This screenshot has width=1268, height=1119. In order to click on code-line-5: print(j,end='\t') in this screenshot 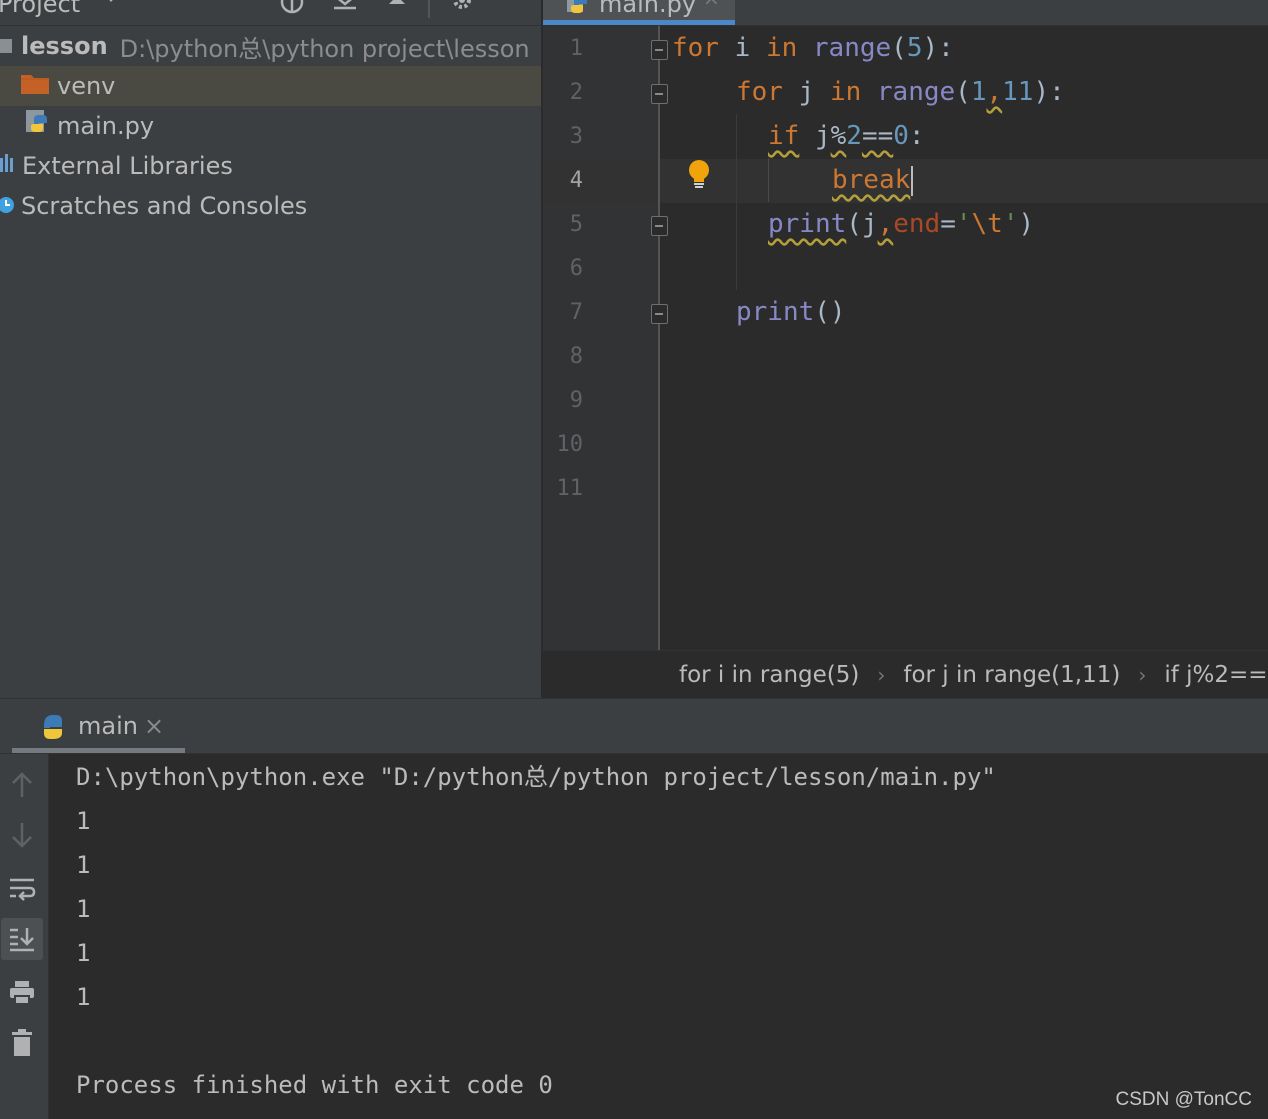, I will do `click(901, 224)`.